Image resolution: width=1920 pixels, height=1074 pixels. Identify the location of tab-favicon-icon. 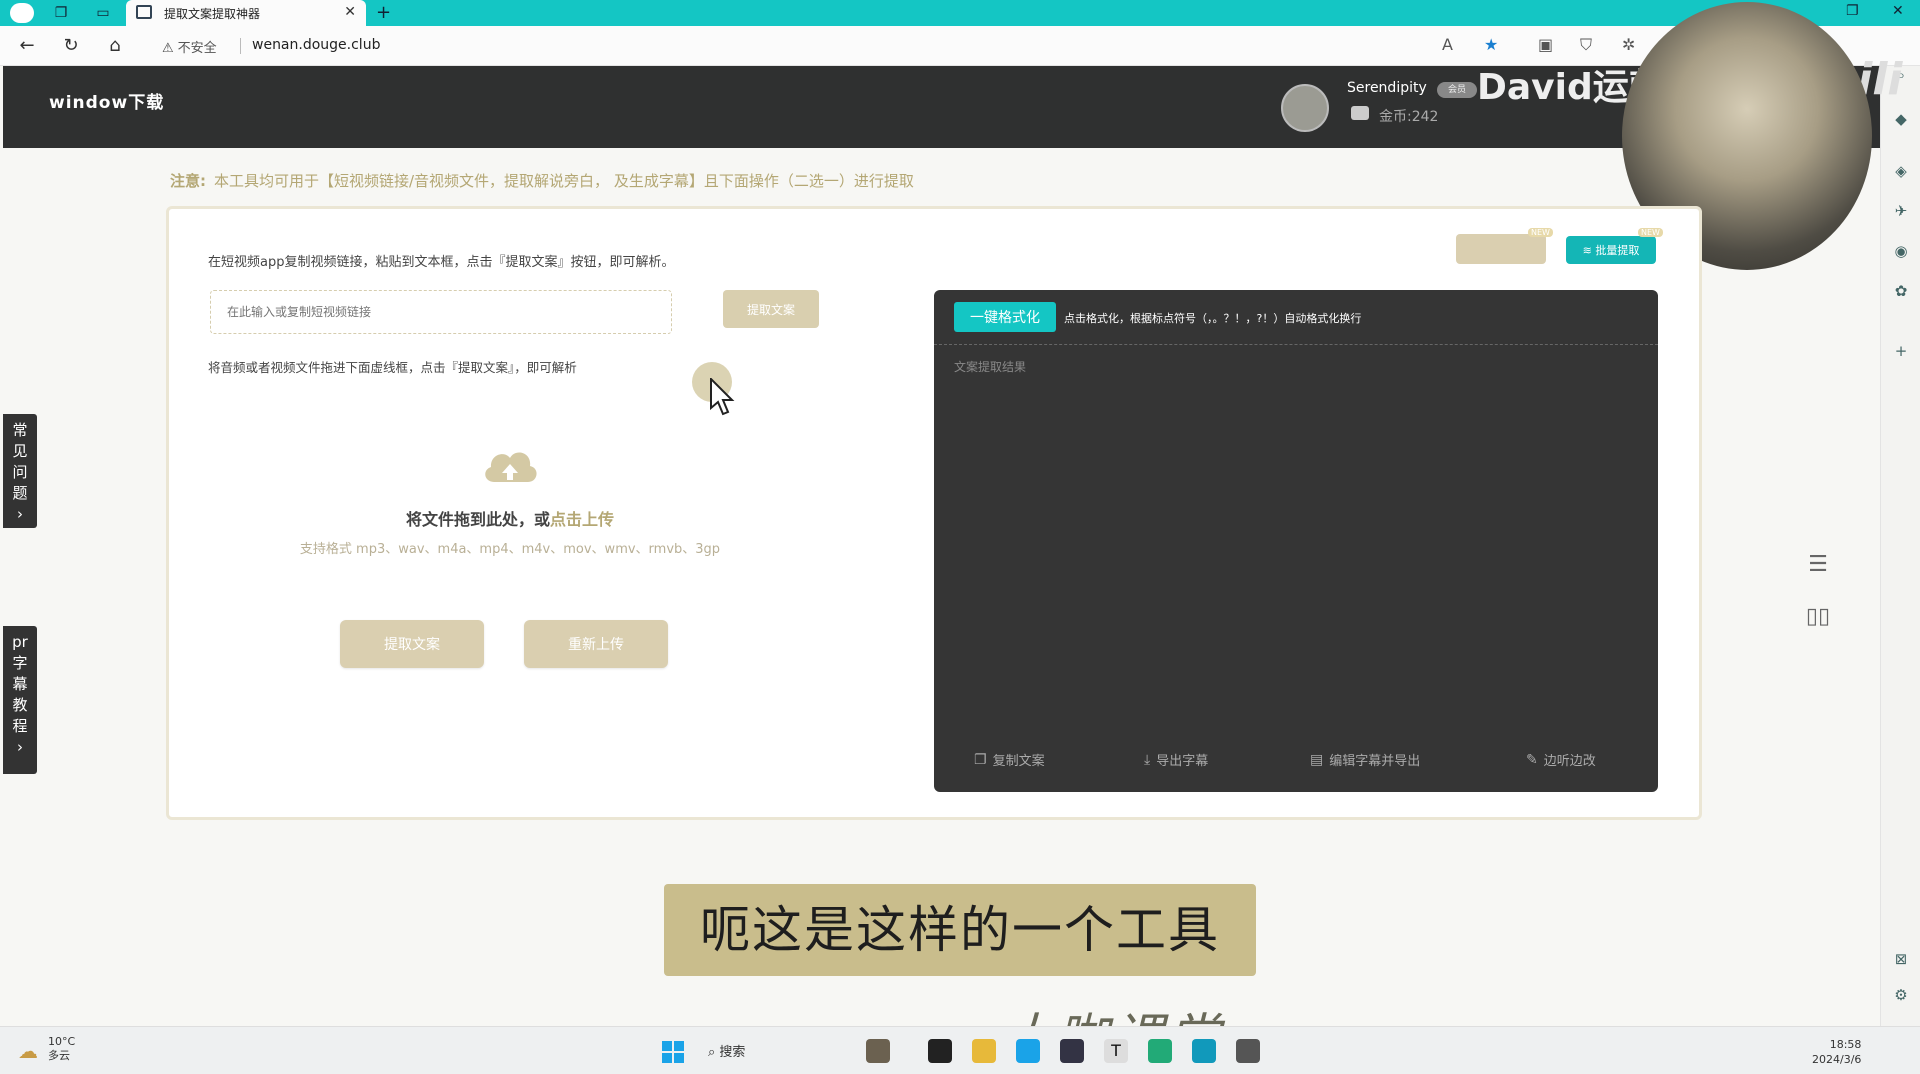
(144, 12).